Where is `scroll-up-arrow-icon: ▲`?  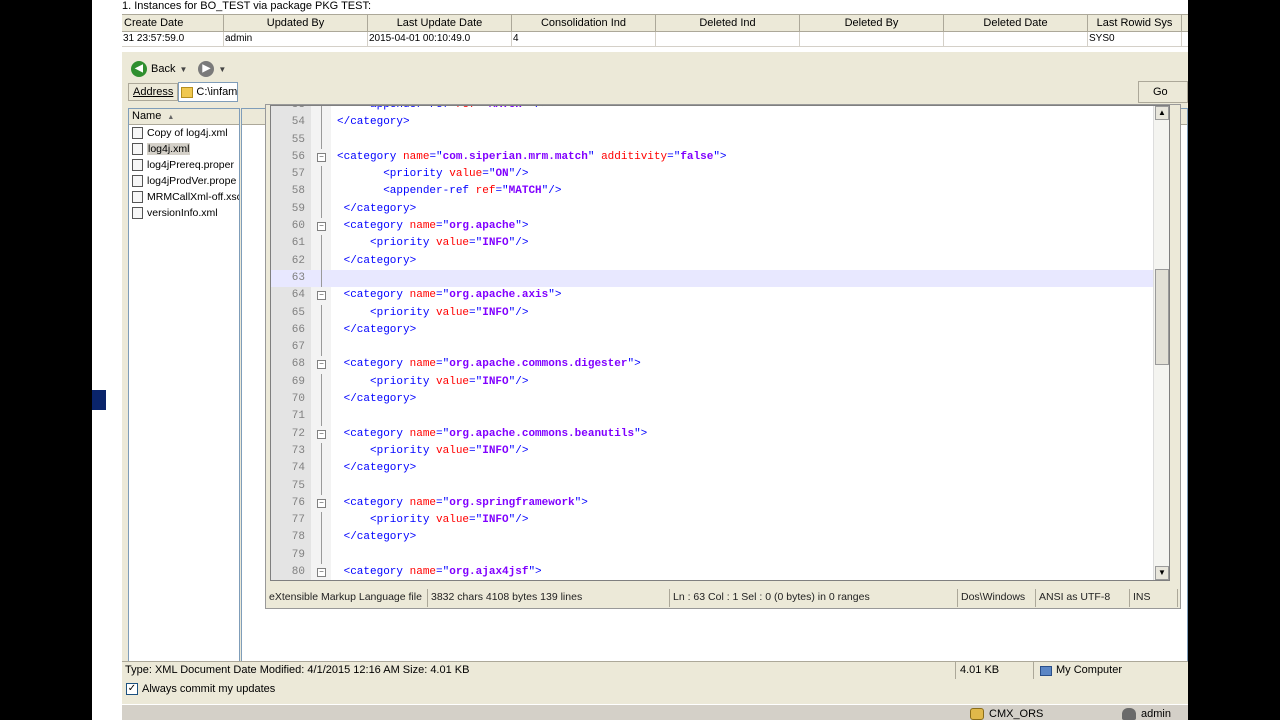 scroll-up-arrow-icon: ▲ is located at coordinates (1162, 113).